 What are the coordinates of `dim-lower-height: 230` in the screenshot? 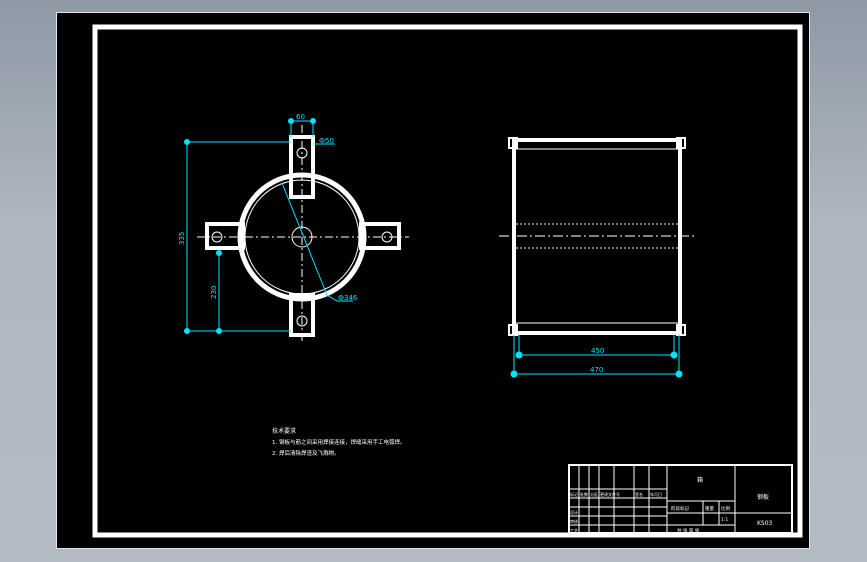 It's located at (214, 292).